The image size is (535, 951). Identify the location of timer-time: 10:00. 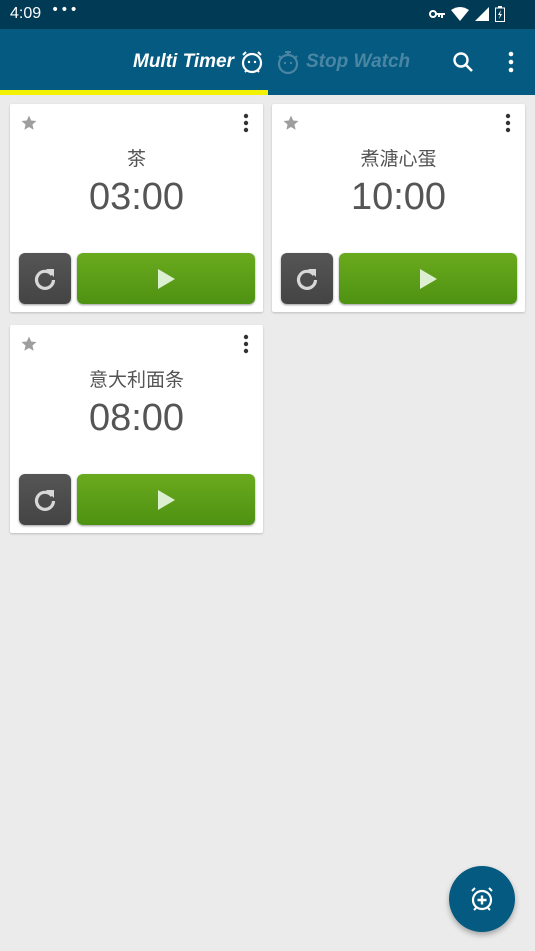
(398, 197).